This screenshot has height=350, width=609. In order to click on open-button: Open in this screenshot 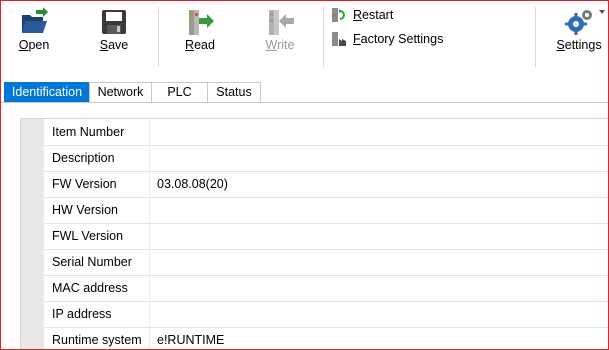, I will do `click(34, 31)`.